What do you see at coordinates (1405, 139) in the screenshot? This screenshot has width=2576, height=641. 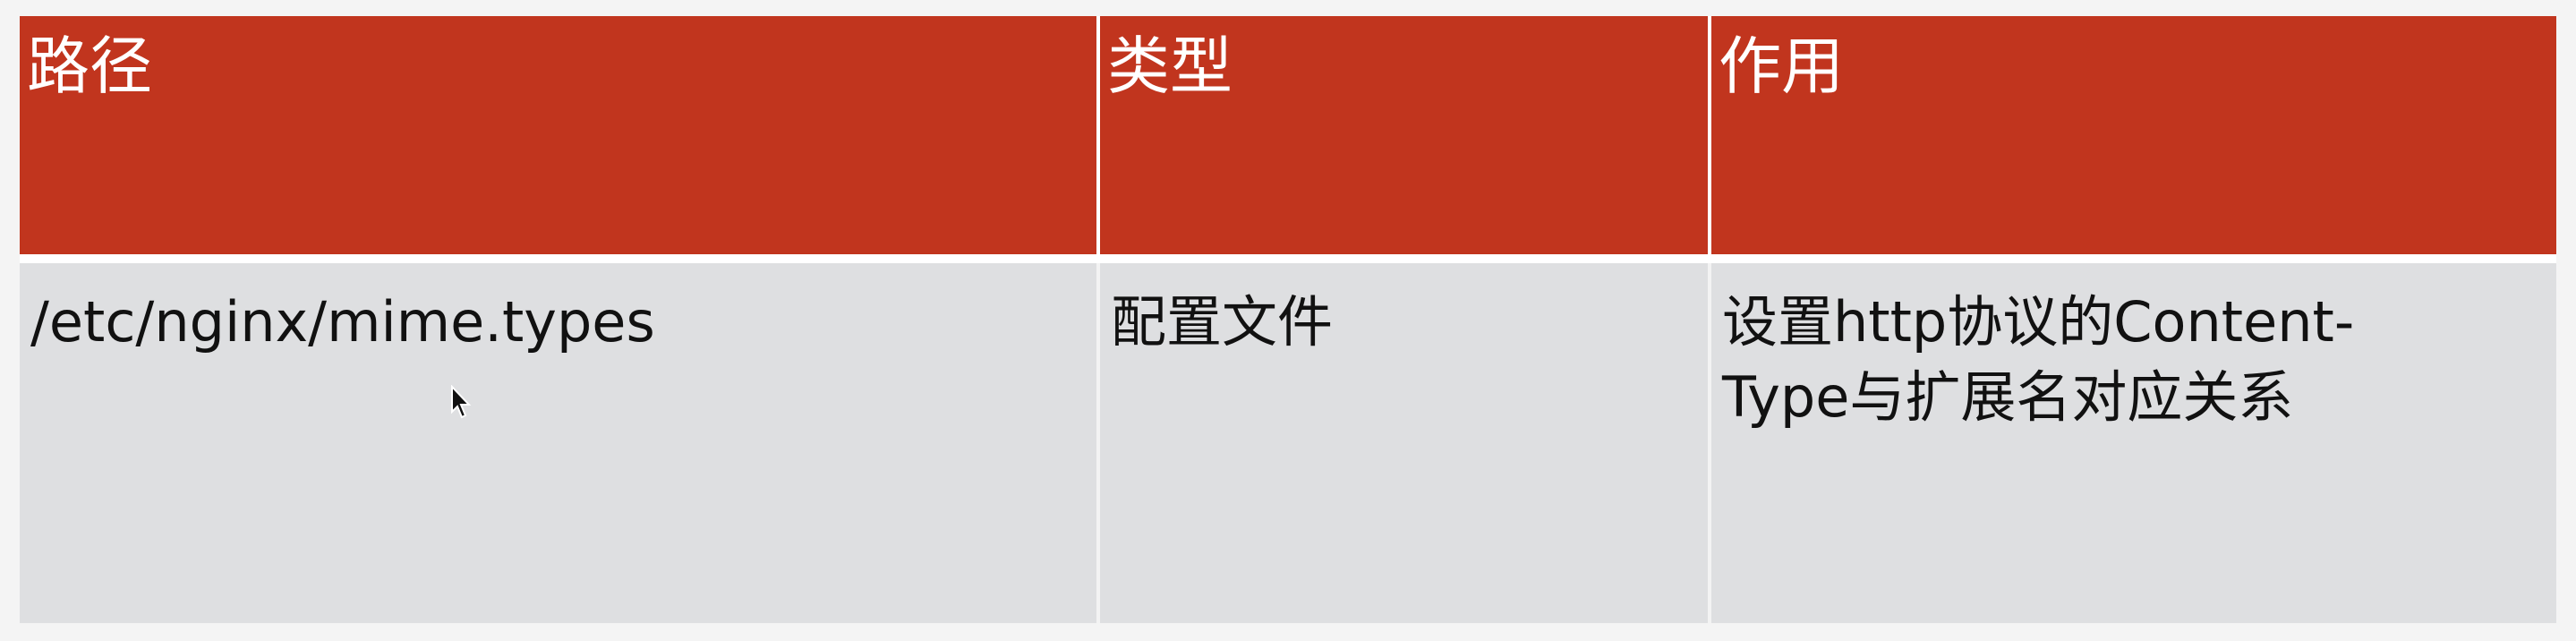 I see `header-type: 类型` at bounding box center [1405, 139].